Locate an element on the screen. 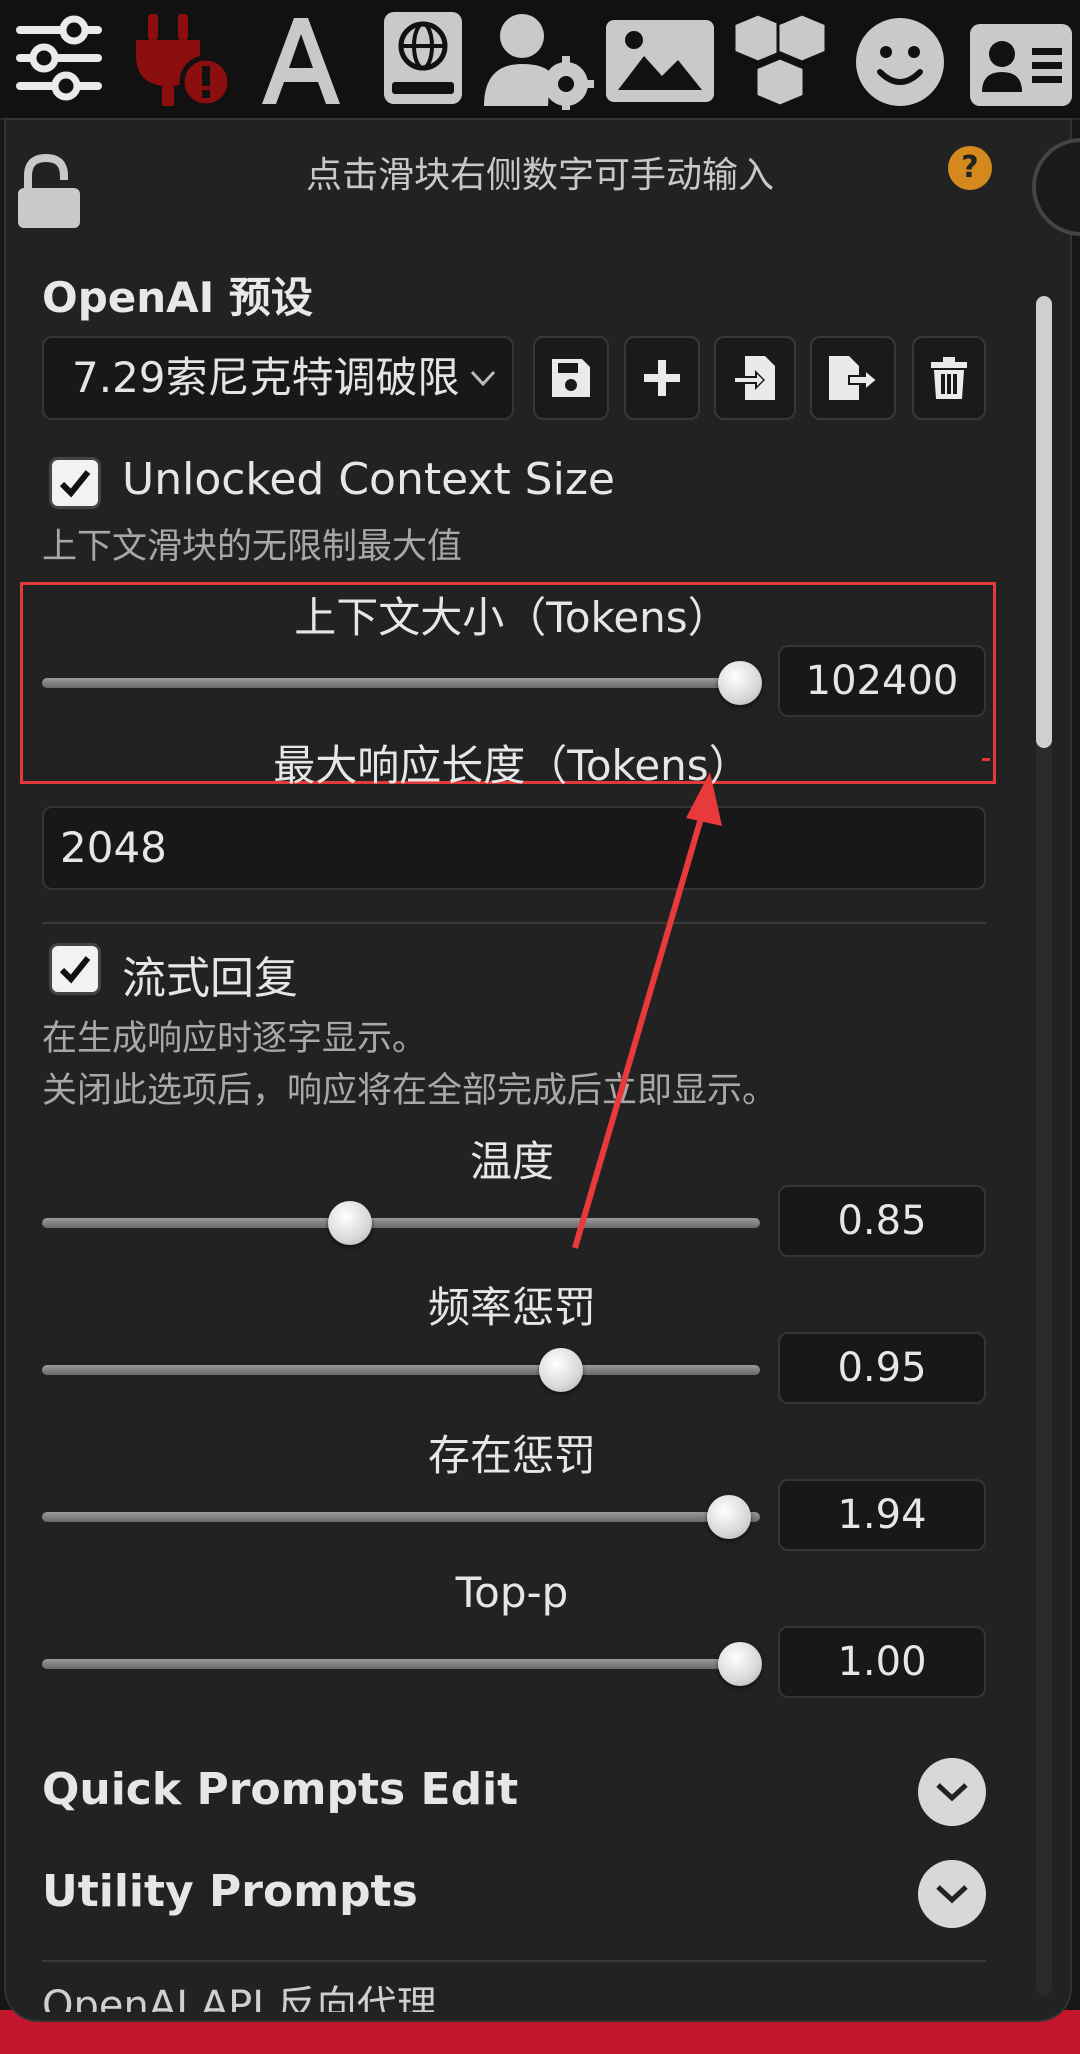 This screenshot has width=1080, height=2054. annotation-arrow is located at coordinates (647, 1010).